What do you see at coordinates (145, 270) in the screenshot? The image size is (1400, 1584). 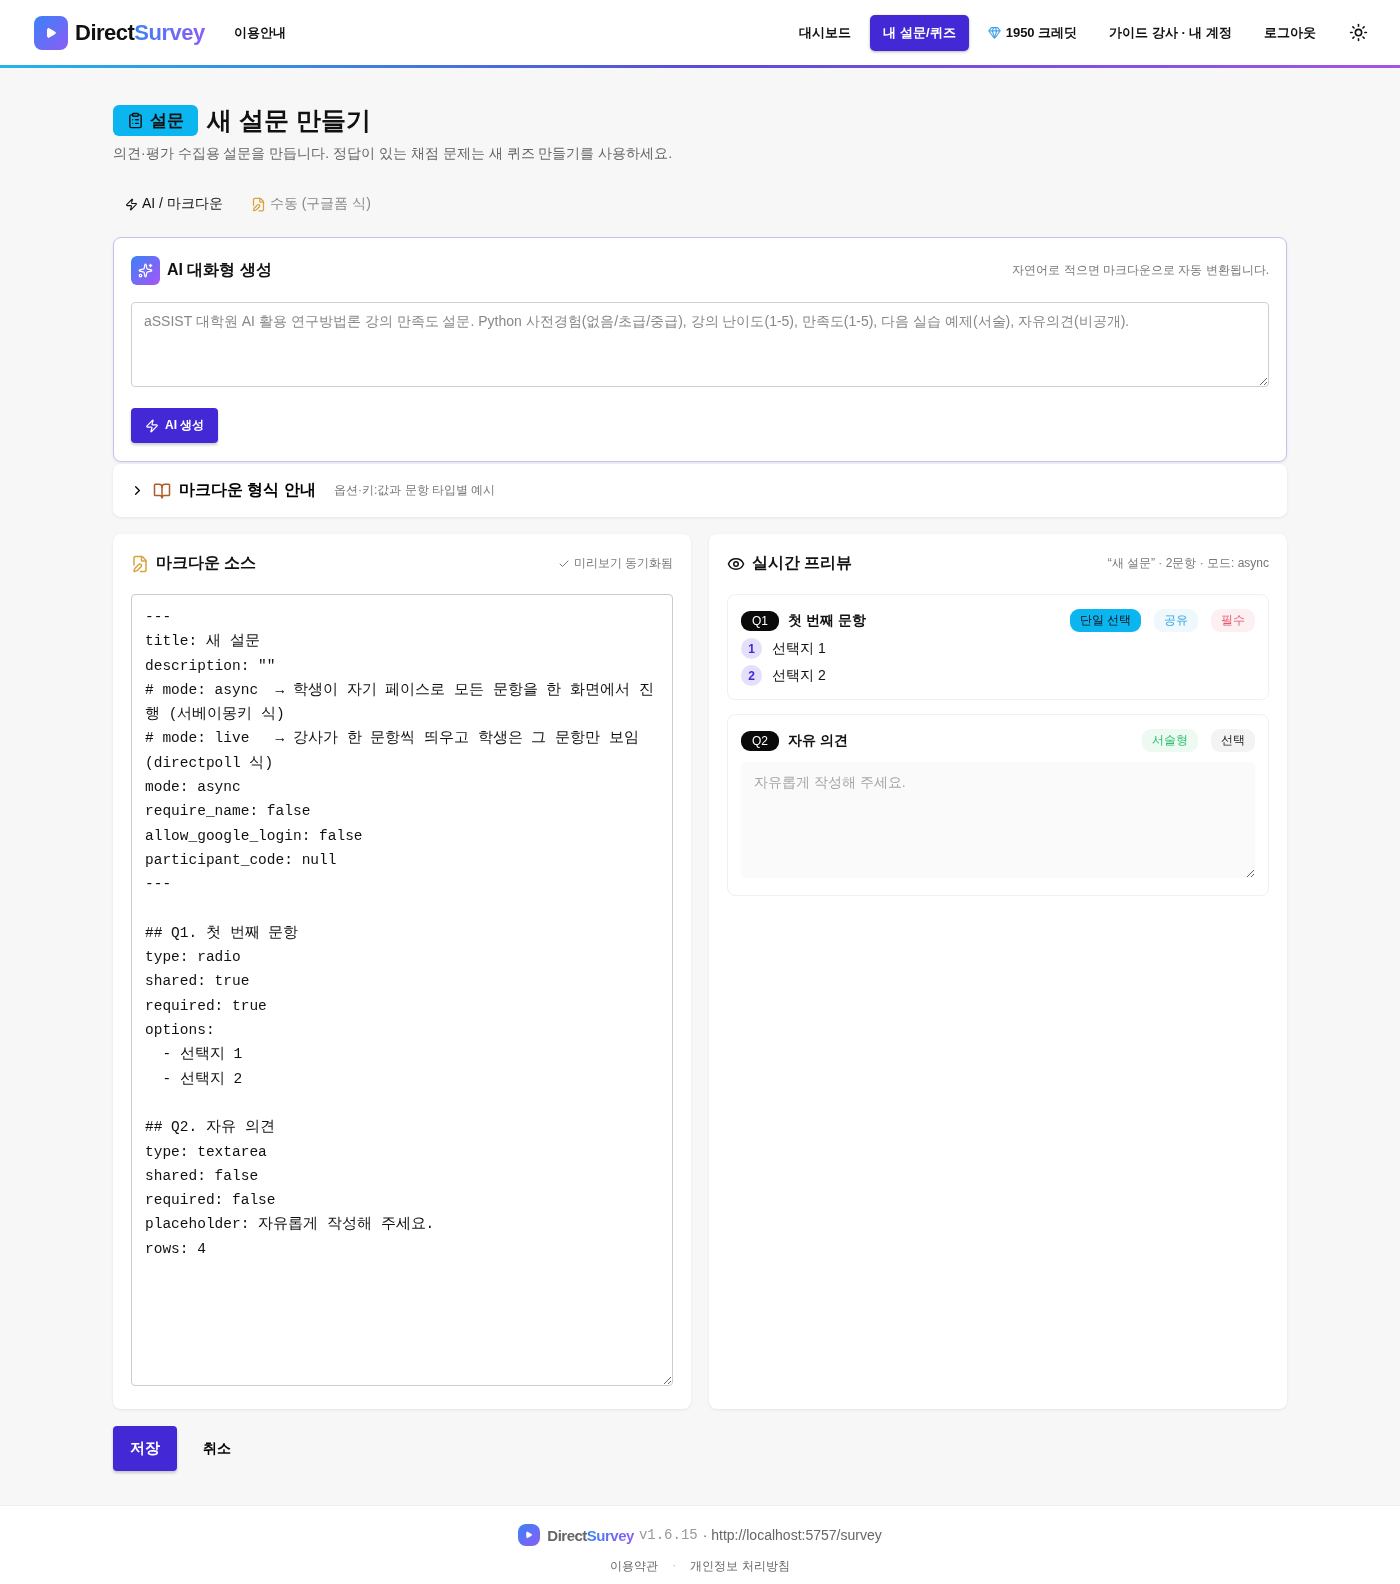 I see `sparkle-icon` at bounding box center [145, 270].